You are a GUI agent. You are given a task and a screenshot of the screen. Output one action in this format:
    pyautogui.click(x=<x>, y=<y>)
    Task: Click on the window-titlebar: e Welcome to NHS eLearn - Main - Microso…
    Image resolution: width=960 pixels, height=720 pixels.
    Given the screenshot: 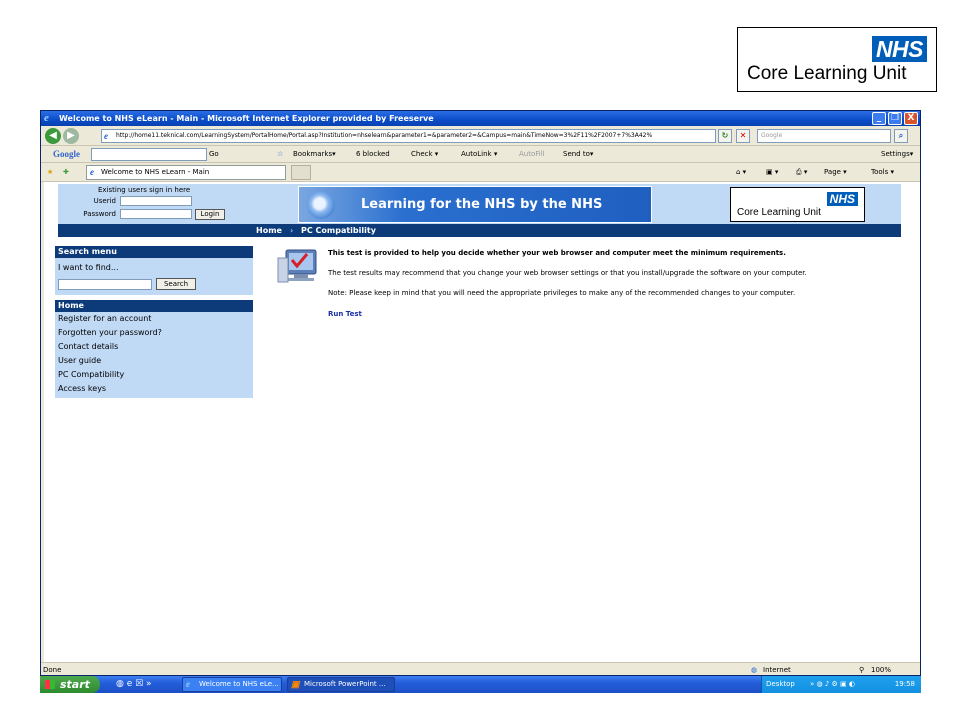 What is the action you would take?
    pyautogui.click(x=480, y=118)
    